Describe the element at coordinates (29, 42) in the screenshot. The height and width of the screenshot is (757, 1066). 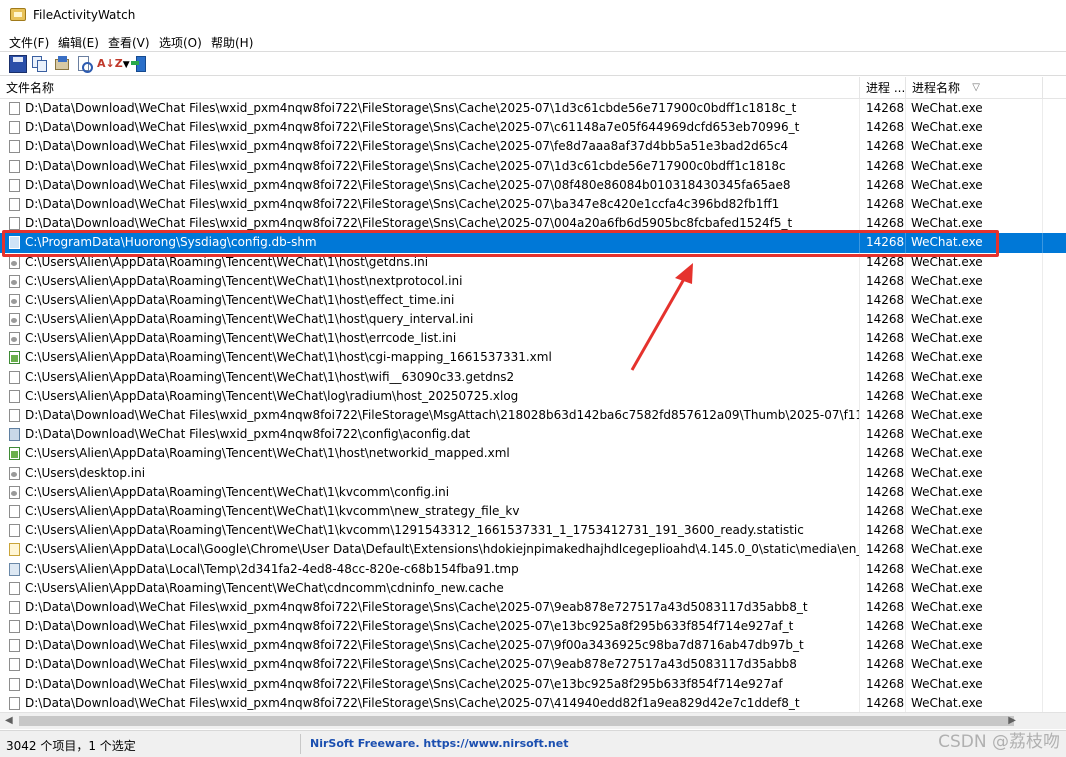
I see `menu-file: 文件(F)` at that location.